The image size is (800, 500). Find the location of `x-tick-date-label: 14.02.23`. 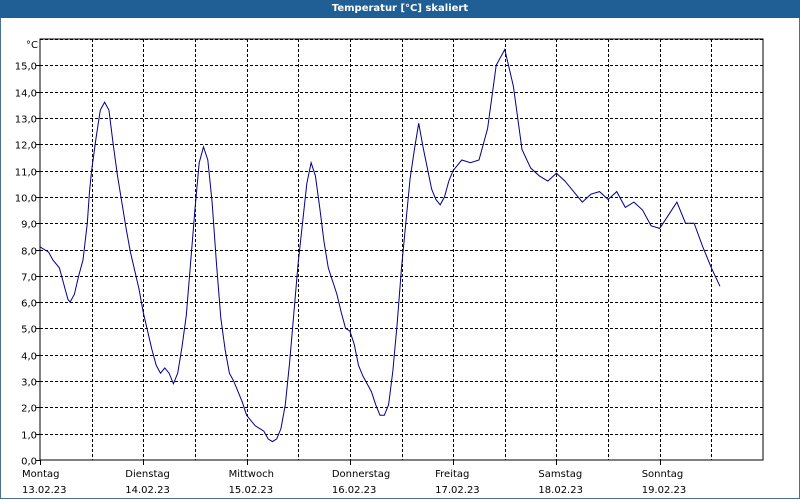

x-tick-date-label: 14.02.23 is located at coordinates (147, 490).